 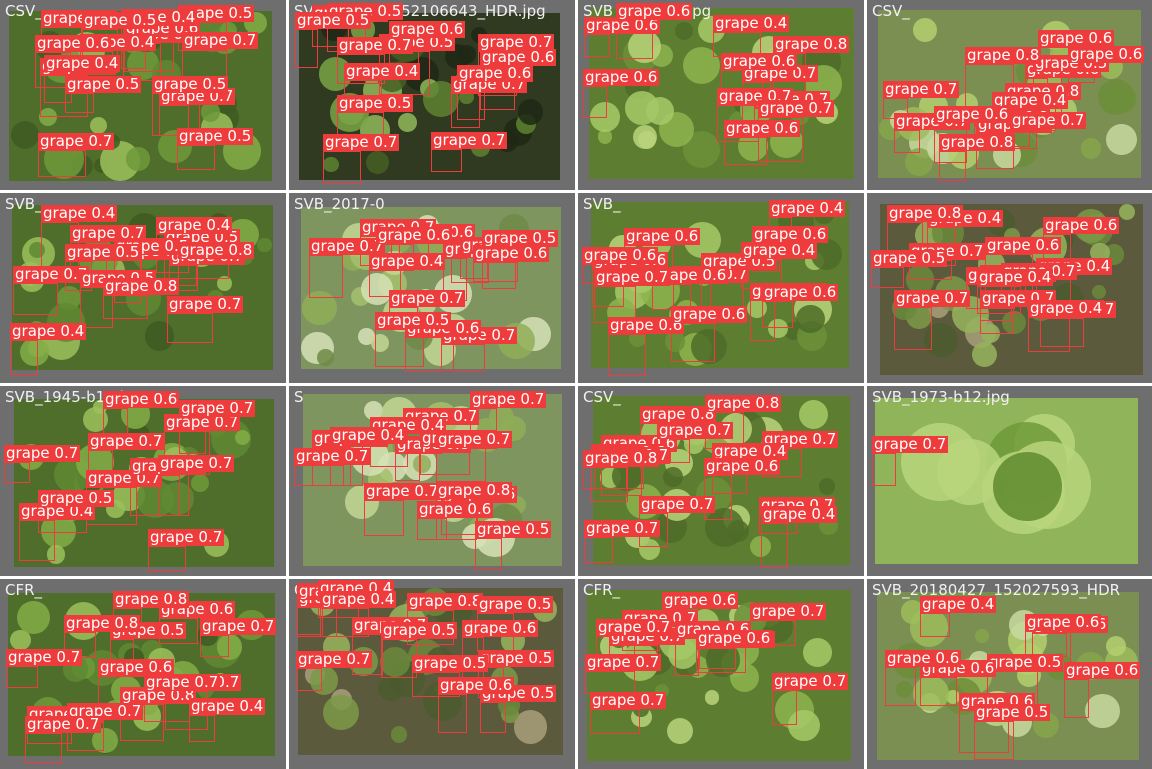 I want to click on file-name-label: SVB_1973-b12.jpg, so click(x=941, y=397).